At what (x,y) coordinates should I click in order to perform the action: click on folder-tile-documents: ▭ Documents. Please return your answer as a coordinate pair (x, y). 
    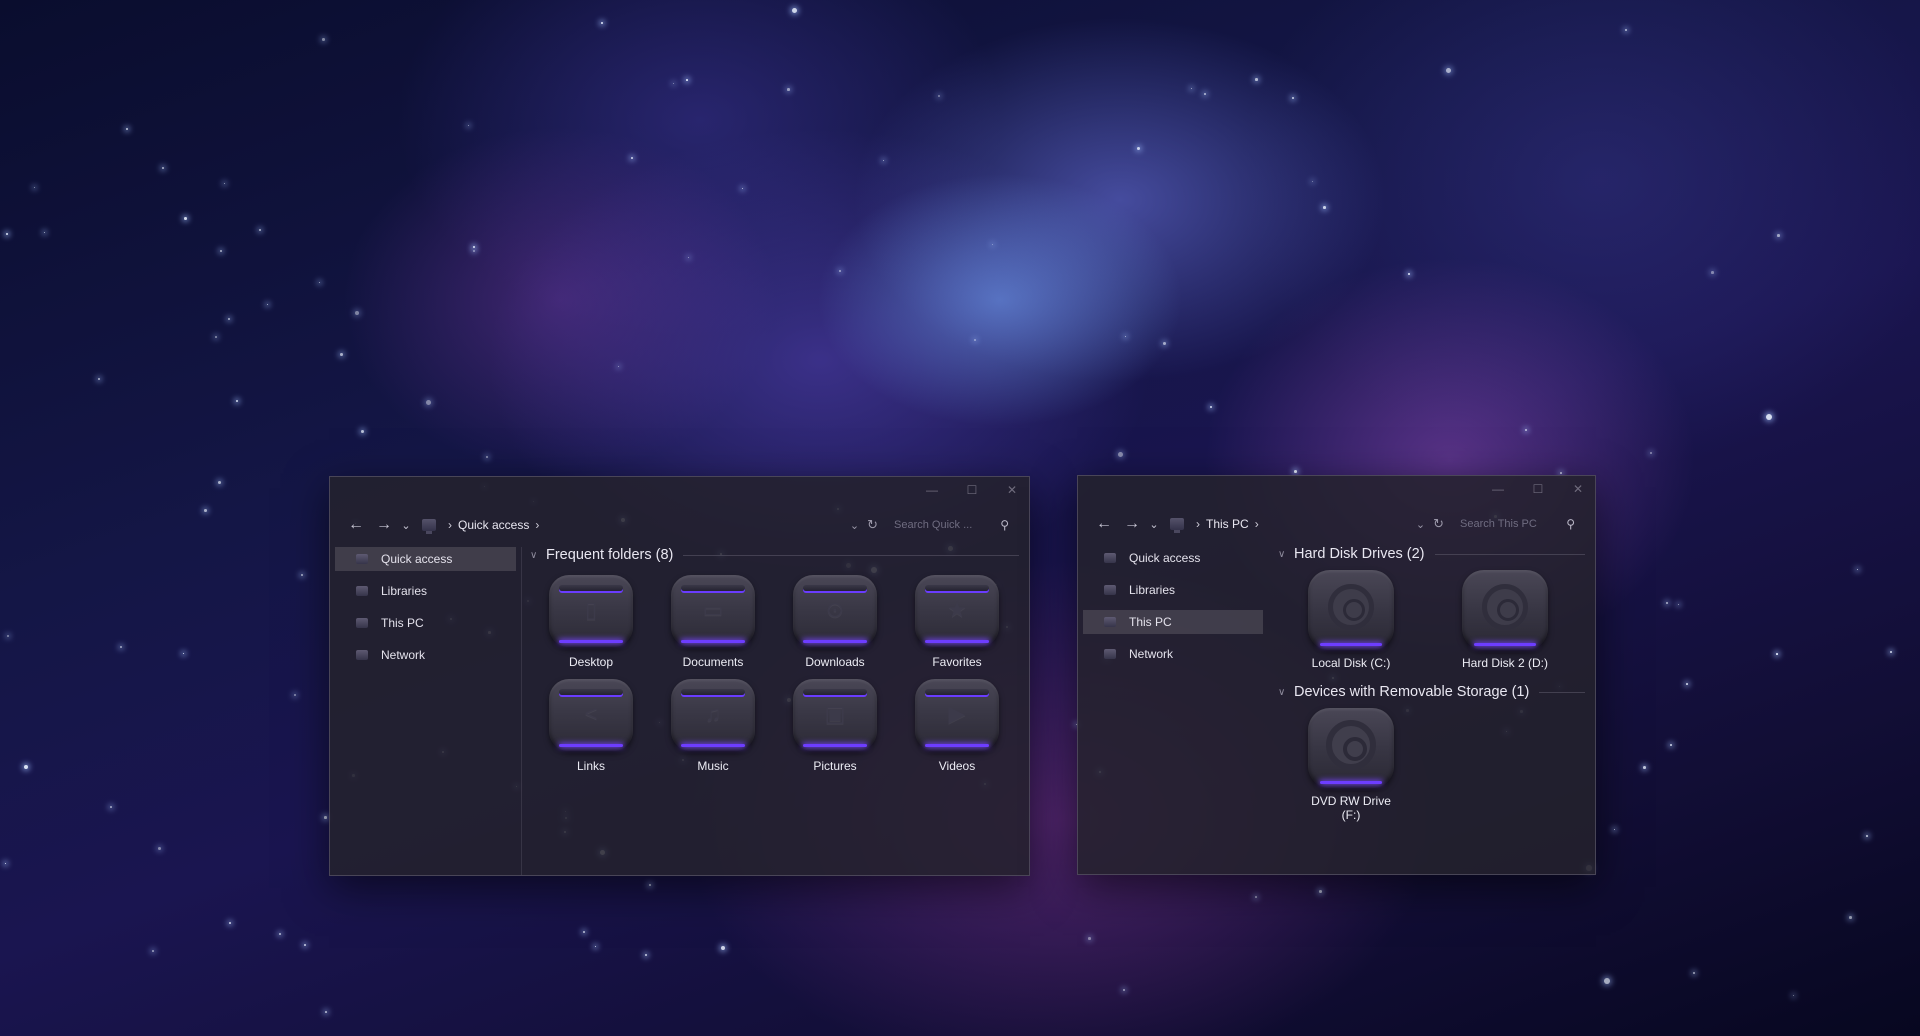
    Looking at the image, I should click on (713, 622).